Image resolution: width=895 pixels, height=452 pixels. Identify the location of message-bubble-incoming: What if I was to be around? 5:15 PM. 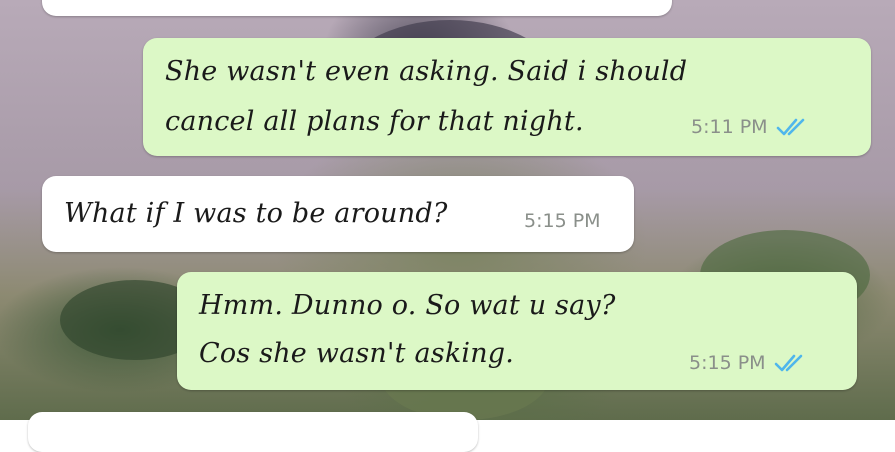
(338, 214).